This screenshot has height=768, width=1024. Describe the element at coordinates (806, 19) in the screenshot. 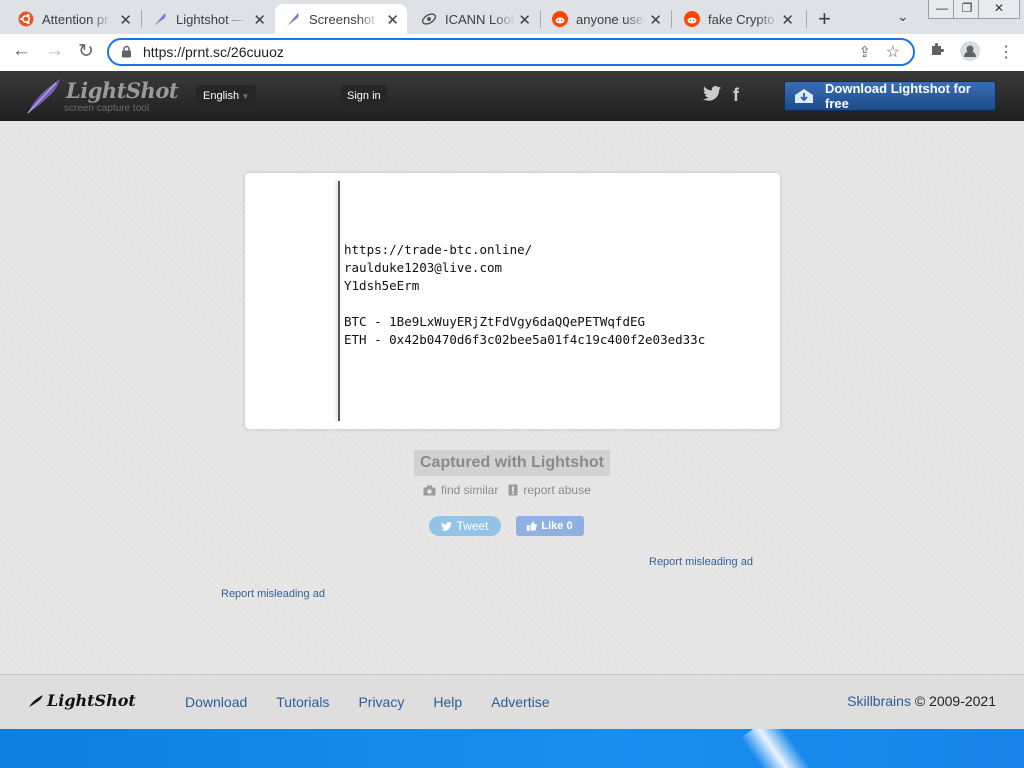

I see `tab-separator` at that location.